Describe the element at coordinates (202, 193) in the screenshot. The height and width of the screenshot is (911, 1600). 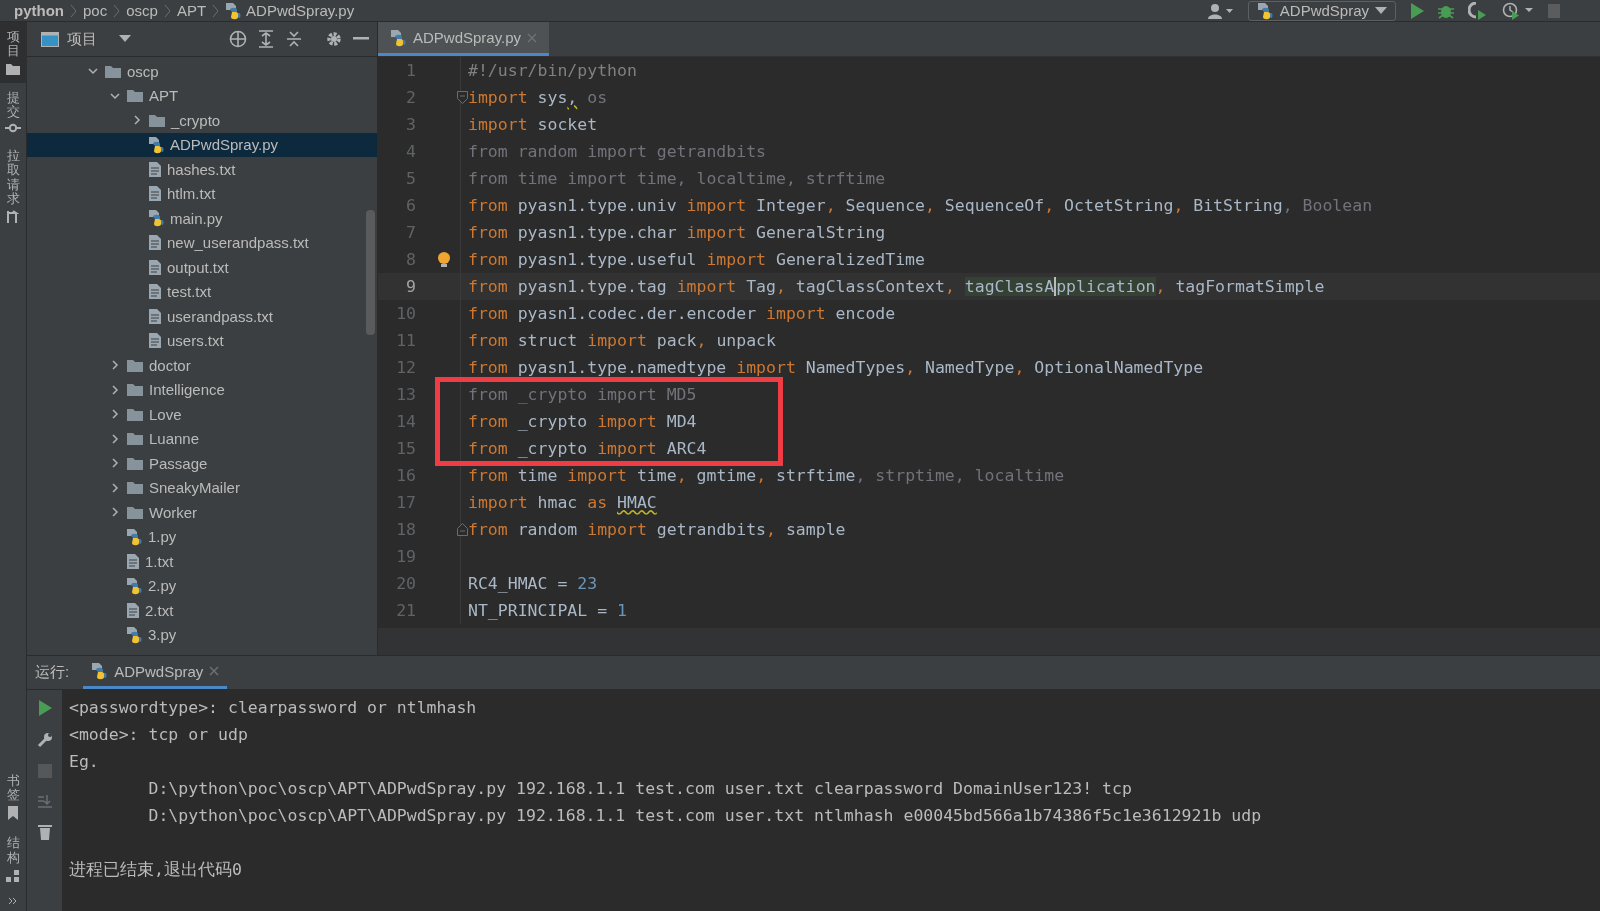
I see `tree-item: htlm.txt` at that location.